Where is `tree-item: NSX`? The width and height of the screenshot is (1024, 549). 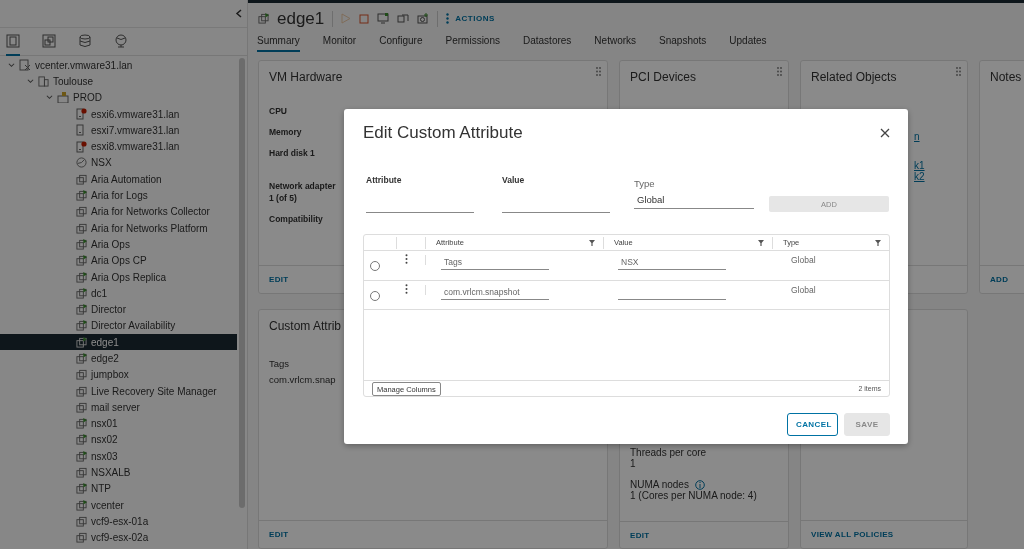
tree-item: NSX is located at coordinates (118, 163).